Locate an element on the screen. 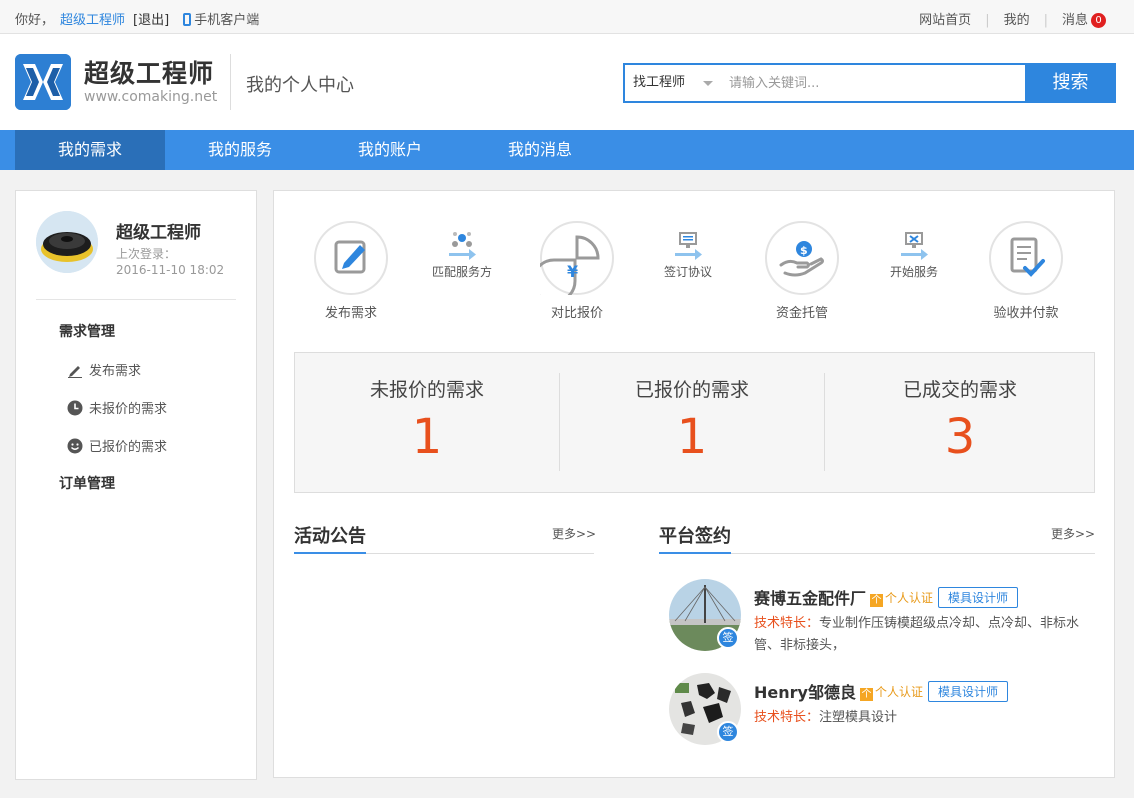  signing-name: 赛博五金配件厂 is located at coordinates (810, 598).